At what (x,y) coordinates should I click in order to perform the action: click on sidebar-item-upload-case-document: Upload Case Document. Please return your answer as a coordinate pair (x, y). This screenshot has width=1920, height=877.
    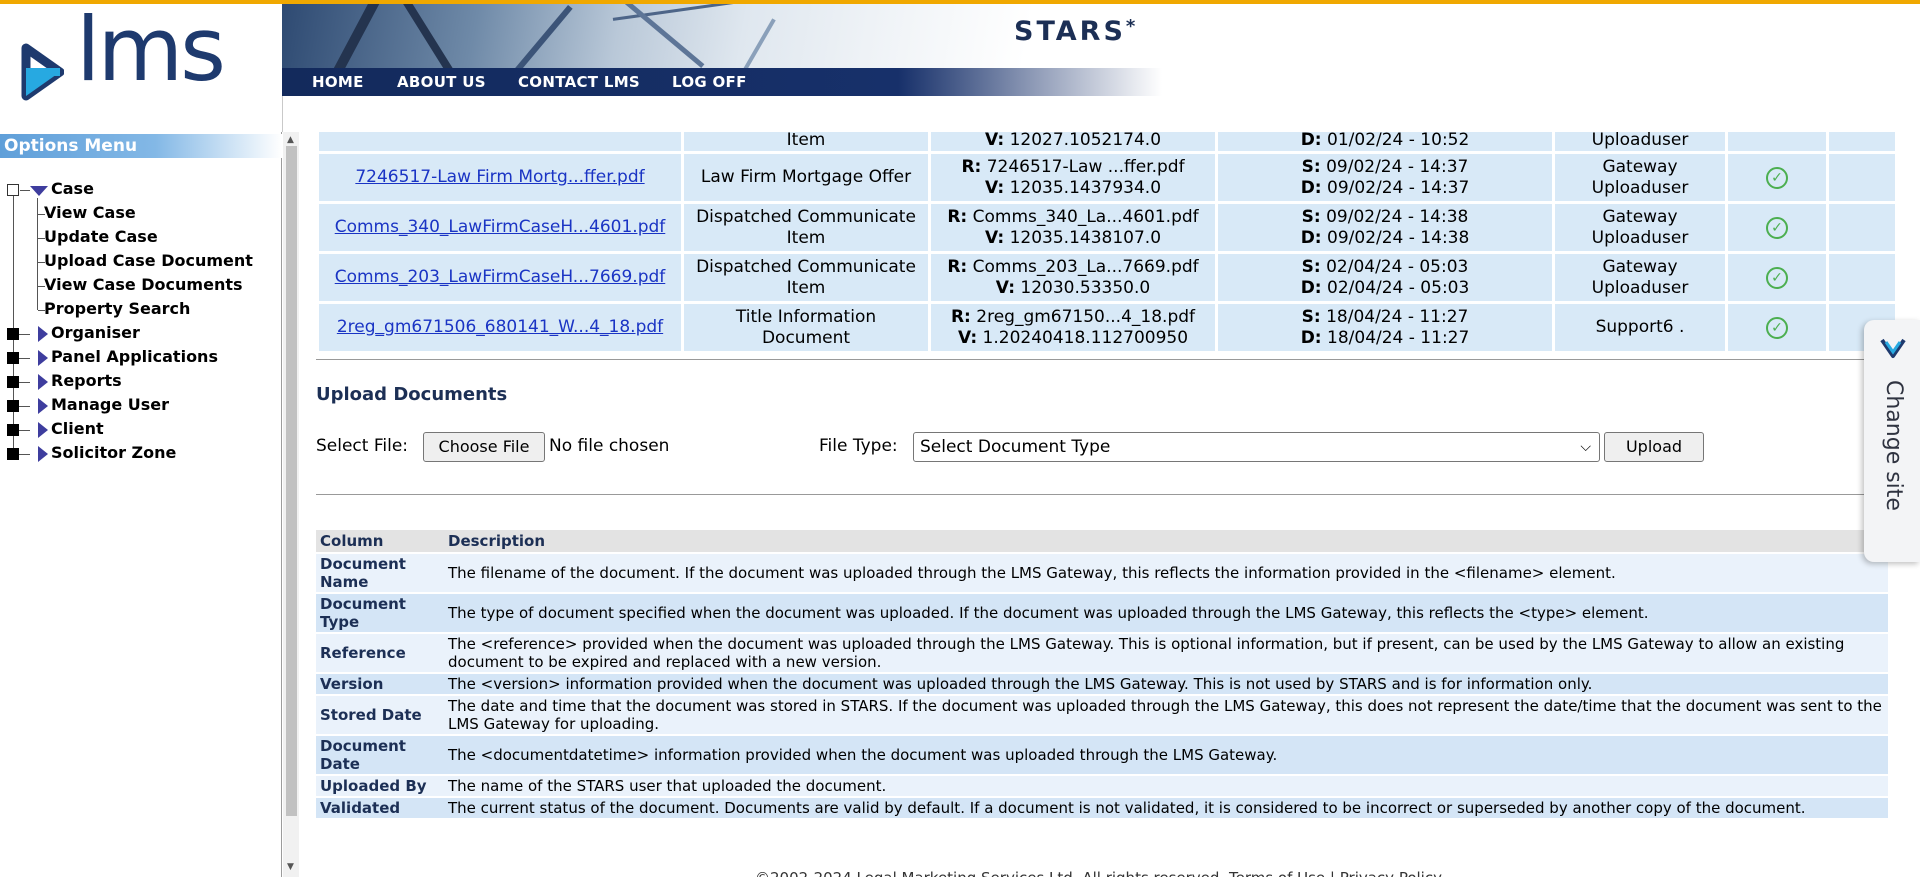
    Looking at the image, I should click on (148, 261).